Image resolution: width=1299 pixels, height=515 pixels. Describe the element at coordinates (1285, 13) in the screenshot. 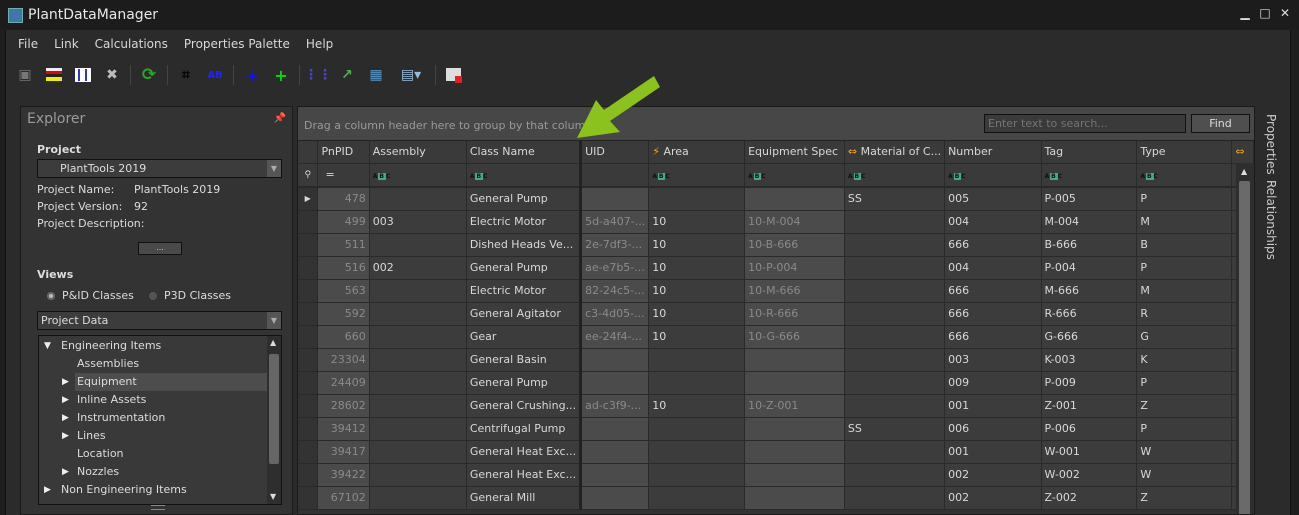

I see `close-button: ✕` at that location.